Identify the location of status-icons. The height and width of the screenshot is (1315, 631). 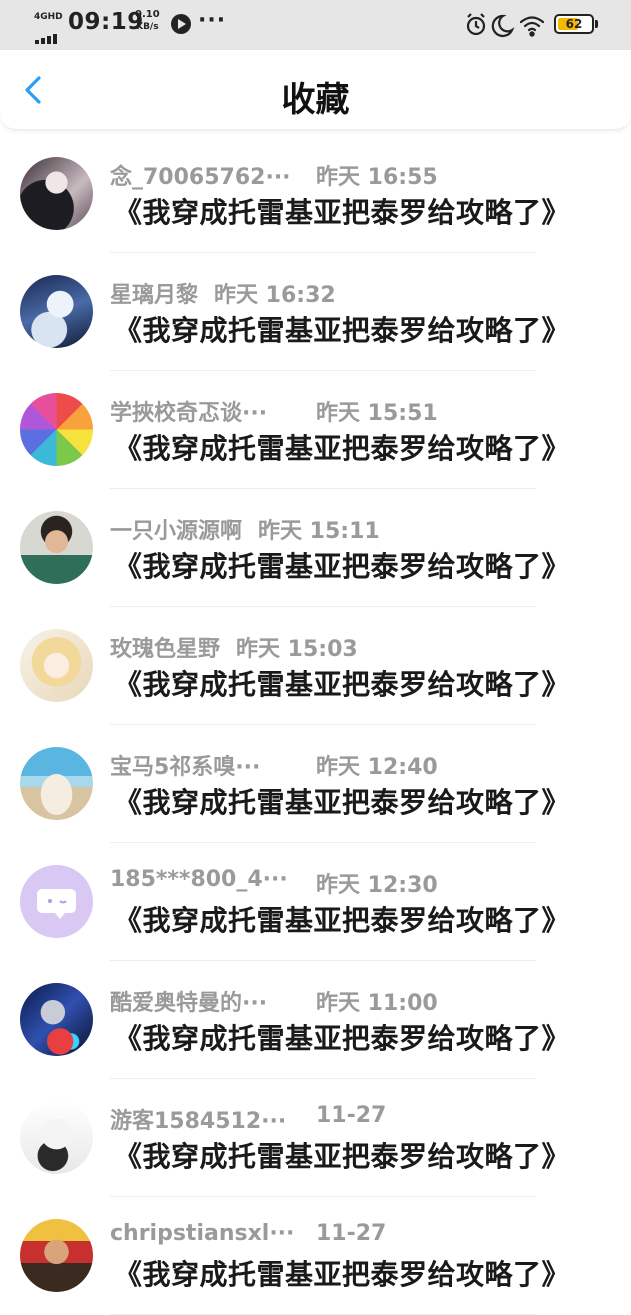
(505, 25).